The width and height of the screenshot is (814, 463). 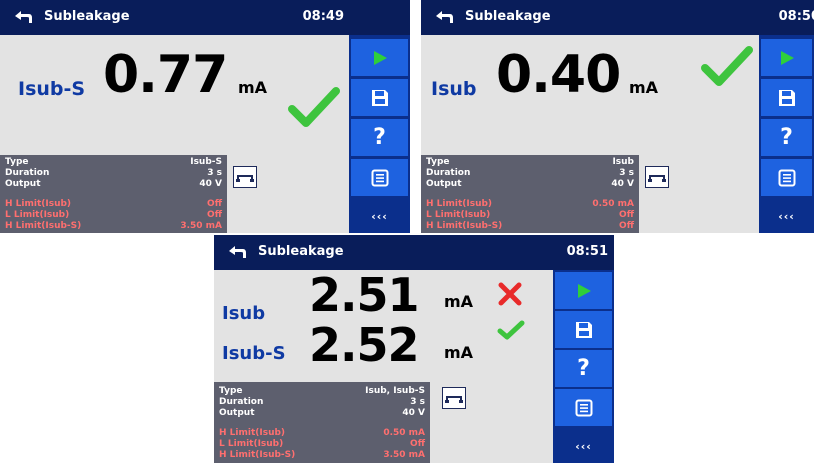 I want to click on result-2-unit: mA, so click(x=459, y=352).